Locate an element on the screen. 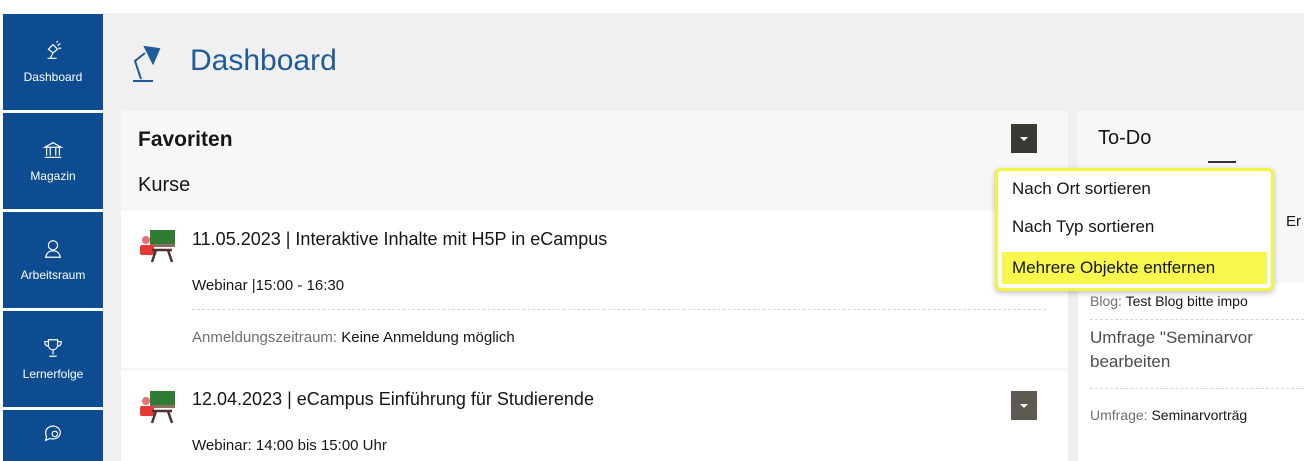 Image resolution: width=1304 pixels, height=461 pixels. mainbar-label-dashboard: Dashboard is located at coordinates (53, 77).